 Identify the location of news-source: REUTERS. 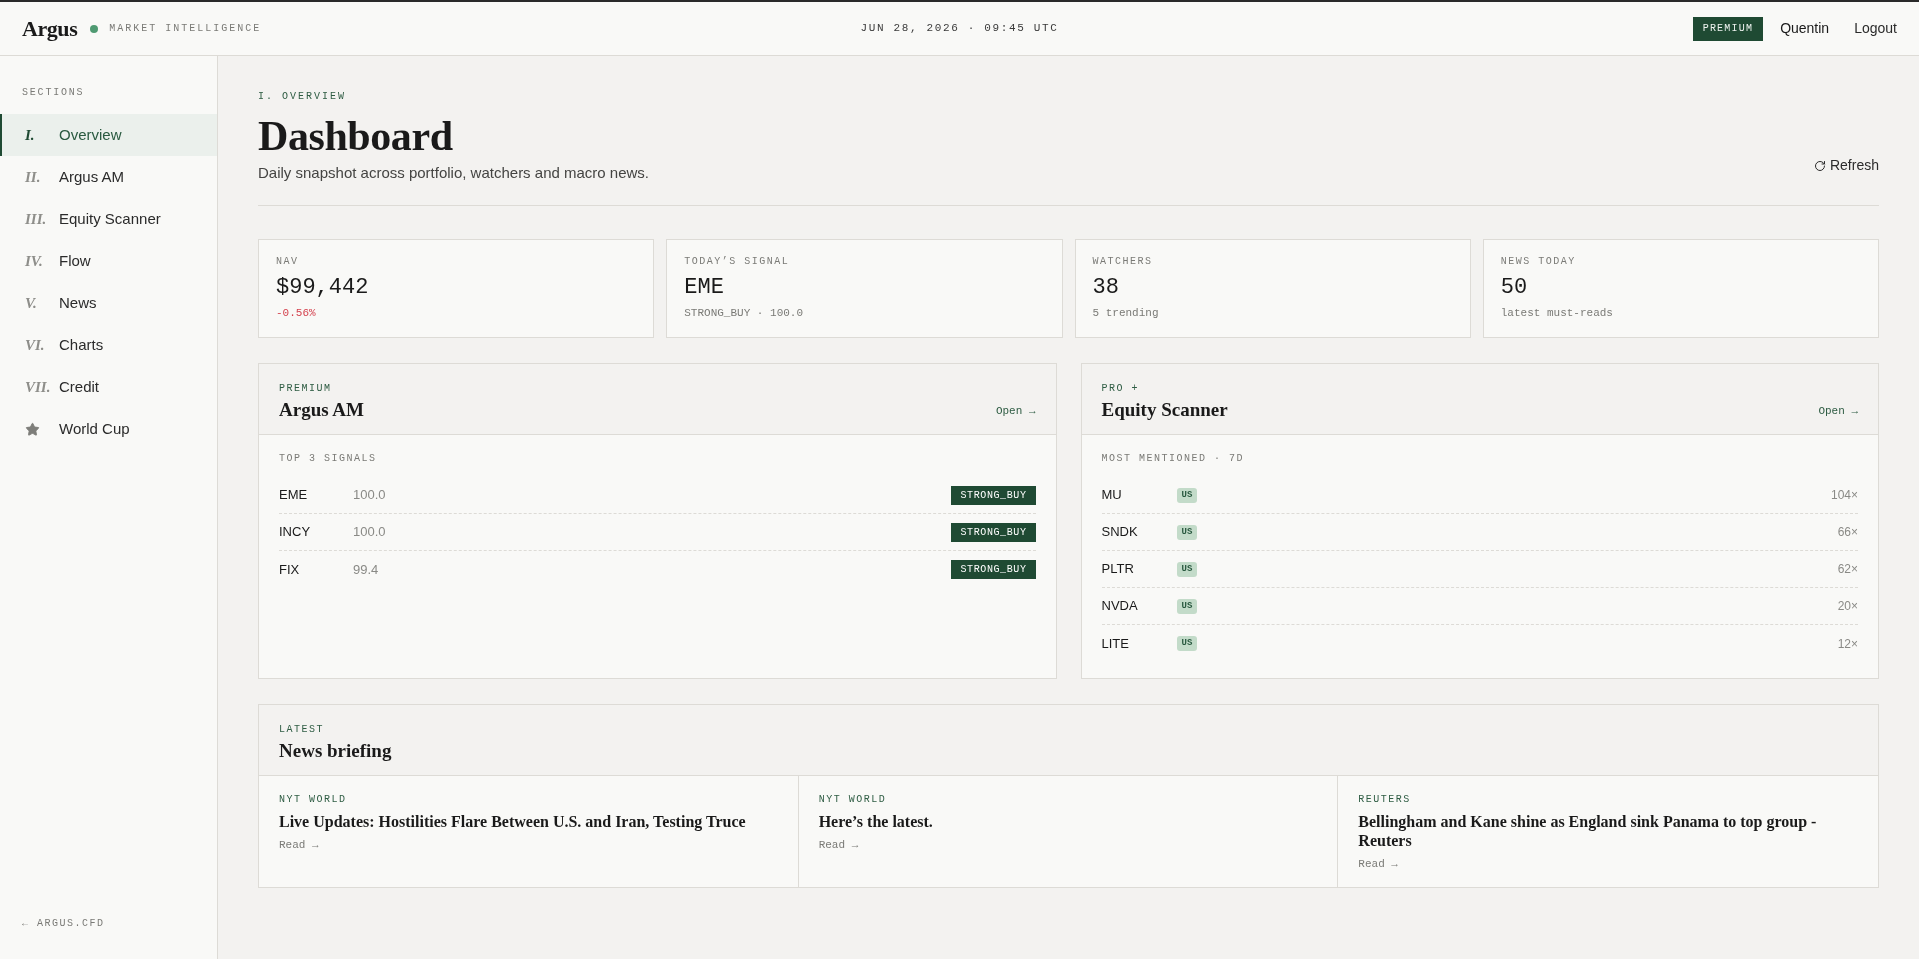
(1384, 799).